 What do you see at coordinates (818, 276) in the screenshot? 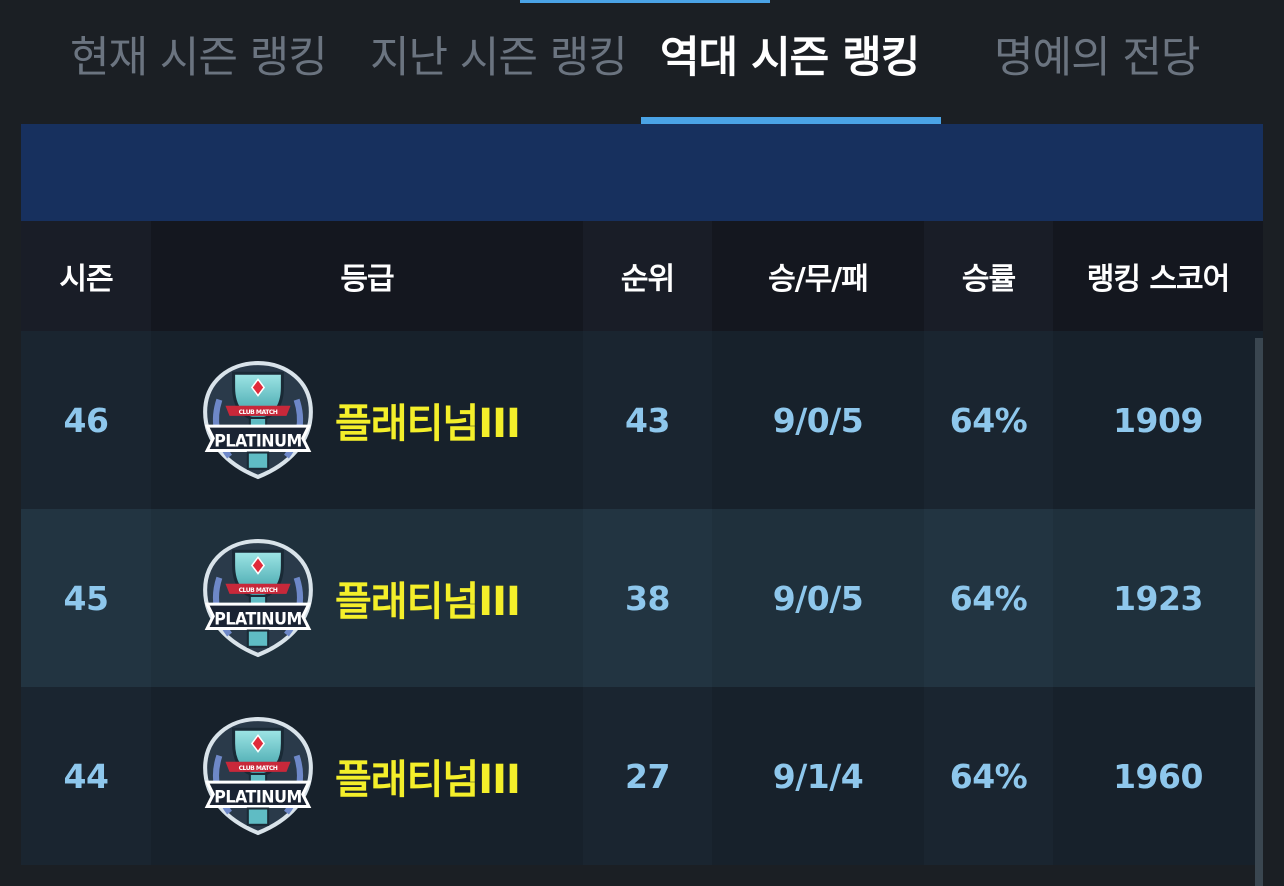
I see `header-win-draw-loss: 승/무/패` at bounding box center [818, 276].